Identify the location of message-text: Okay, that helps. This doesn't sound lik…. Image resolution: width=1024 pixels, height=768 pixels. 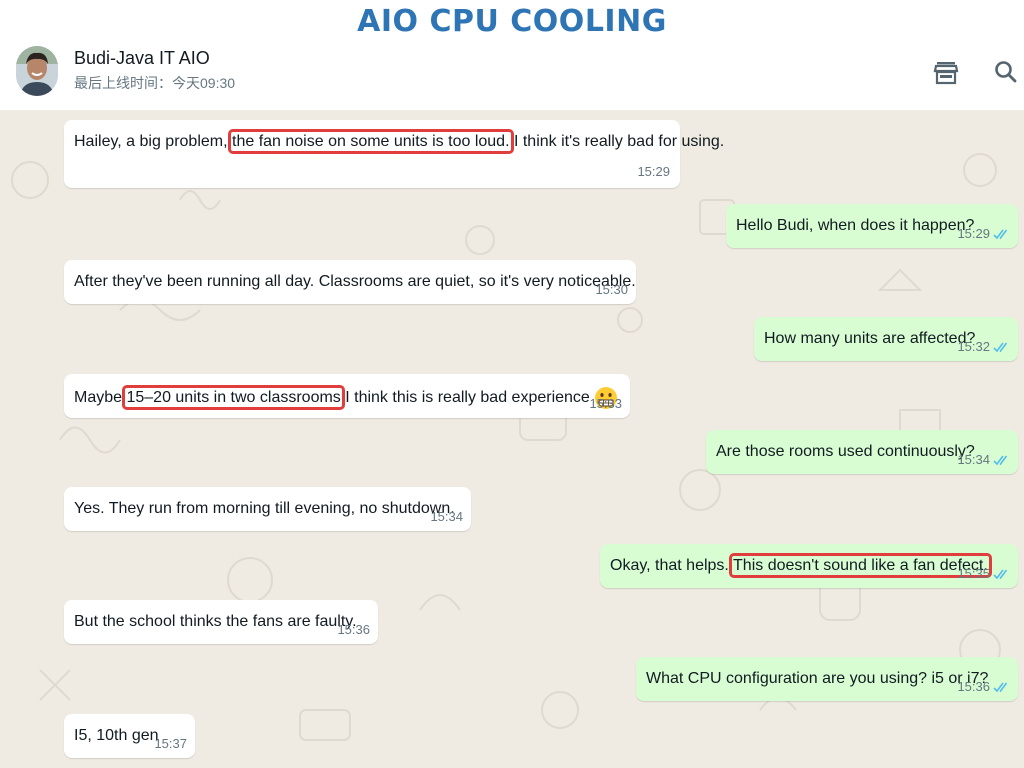
(801, 565).